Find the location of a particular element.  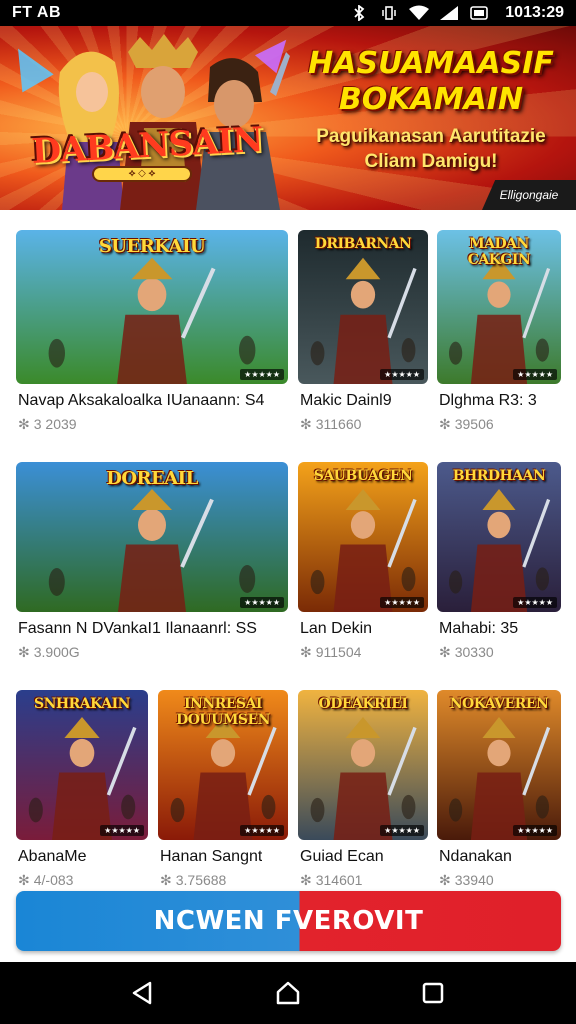

navigation-bar is located at coordinates (288, 993).